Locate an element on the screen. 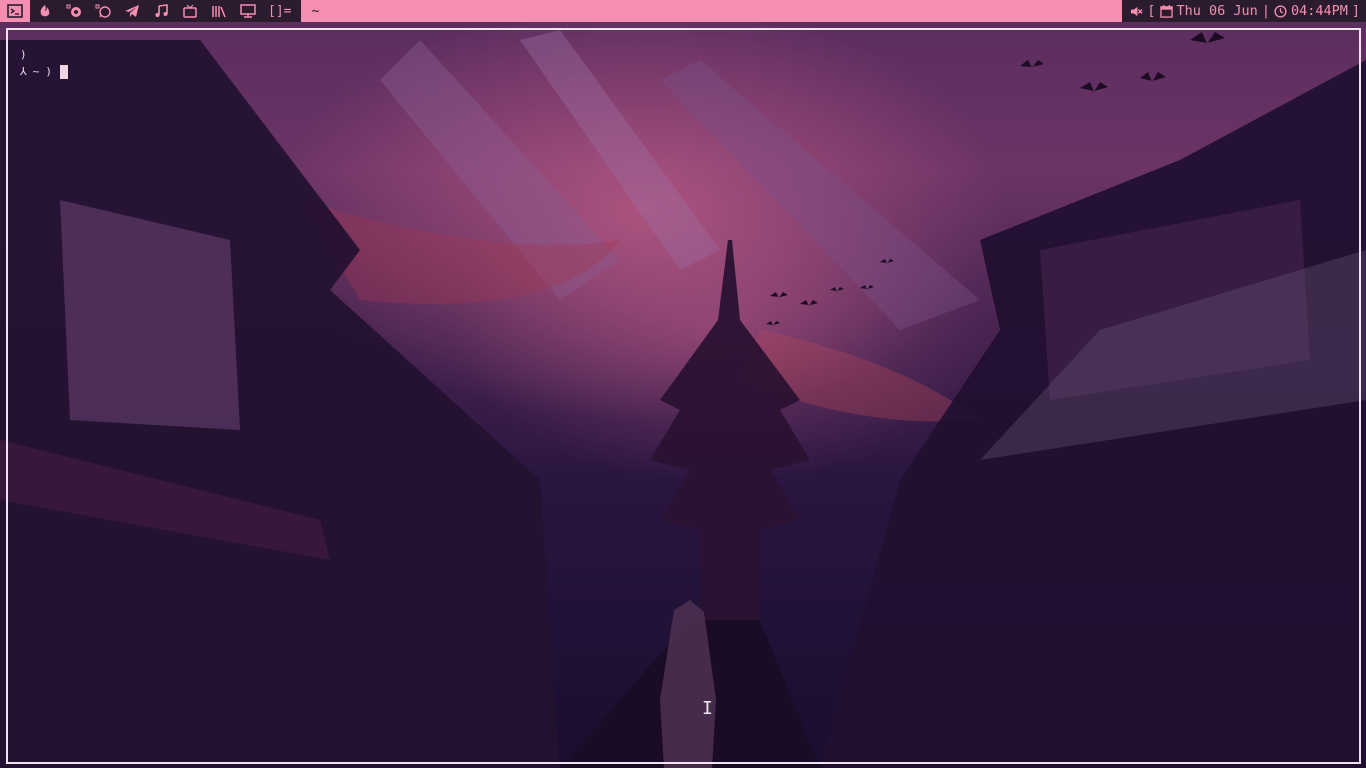 This screenshot has width=1366, height=768. prompt-directory: ~ is located at coordinates (36, 71).